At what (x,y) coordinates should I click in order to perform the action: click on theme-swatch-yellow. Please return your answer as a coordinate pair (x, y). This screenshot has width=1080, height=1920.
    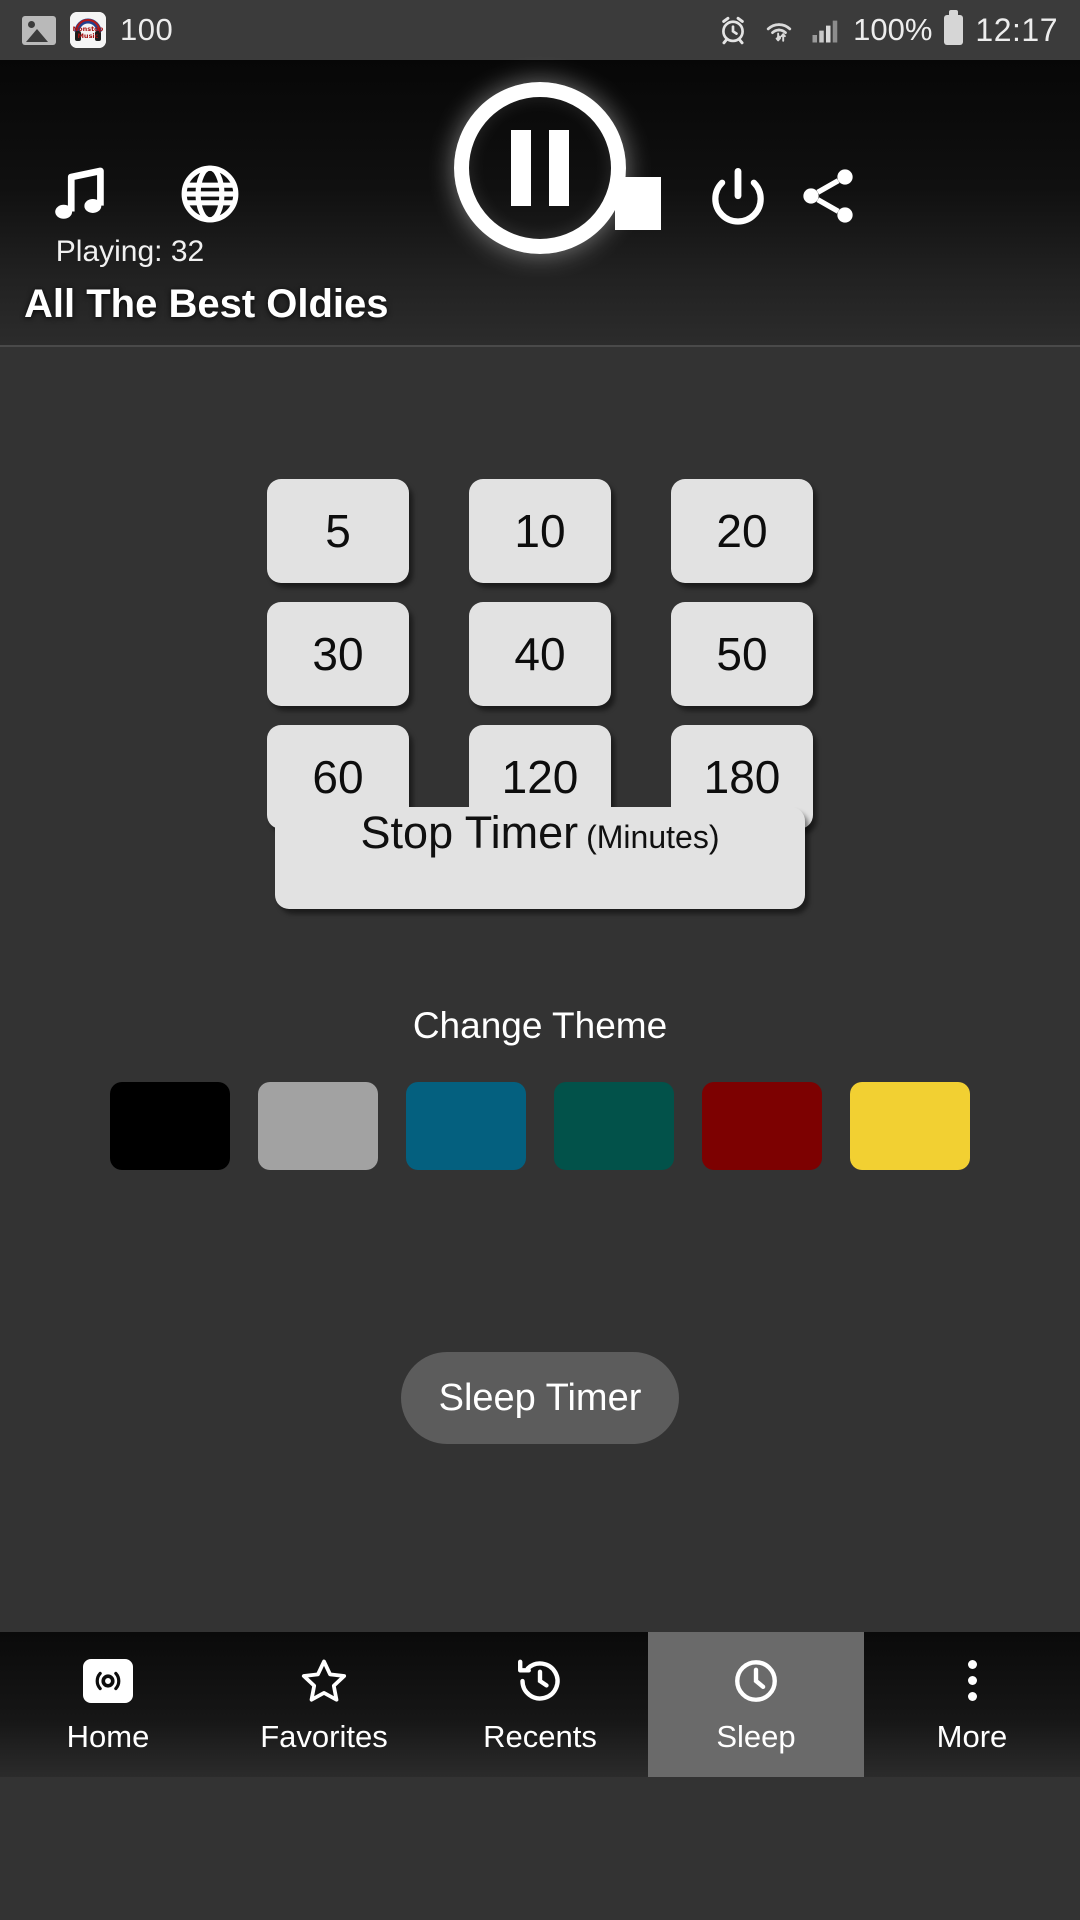
    Looking at the image, I should click on (910, 1126).